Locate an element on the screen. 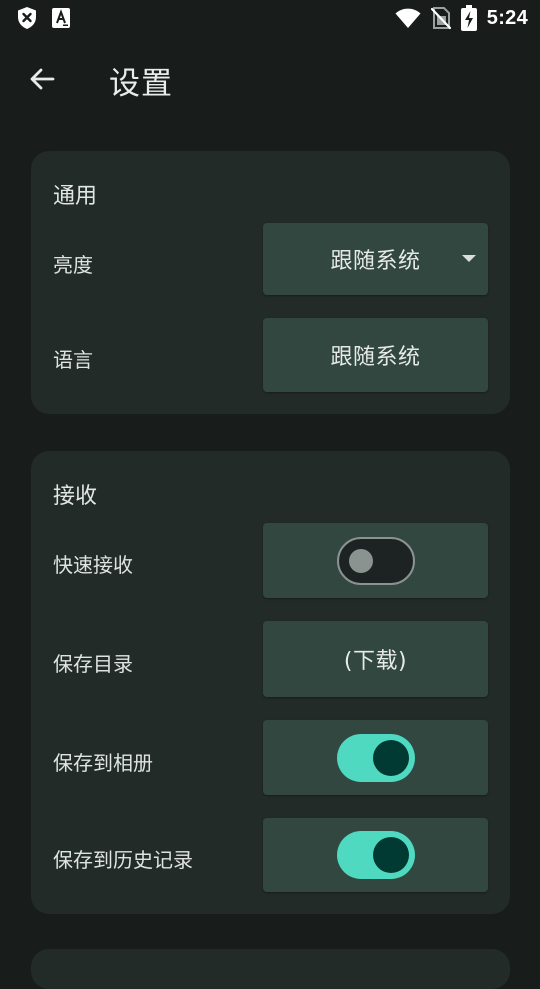 The image size is (540, 989). save-to-history-row-control is located at coordinates (375, 855).